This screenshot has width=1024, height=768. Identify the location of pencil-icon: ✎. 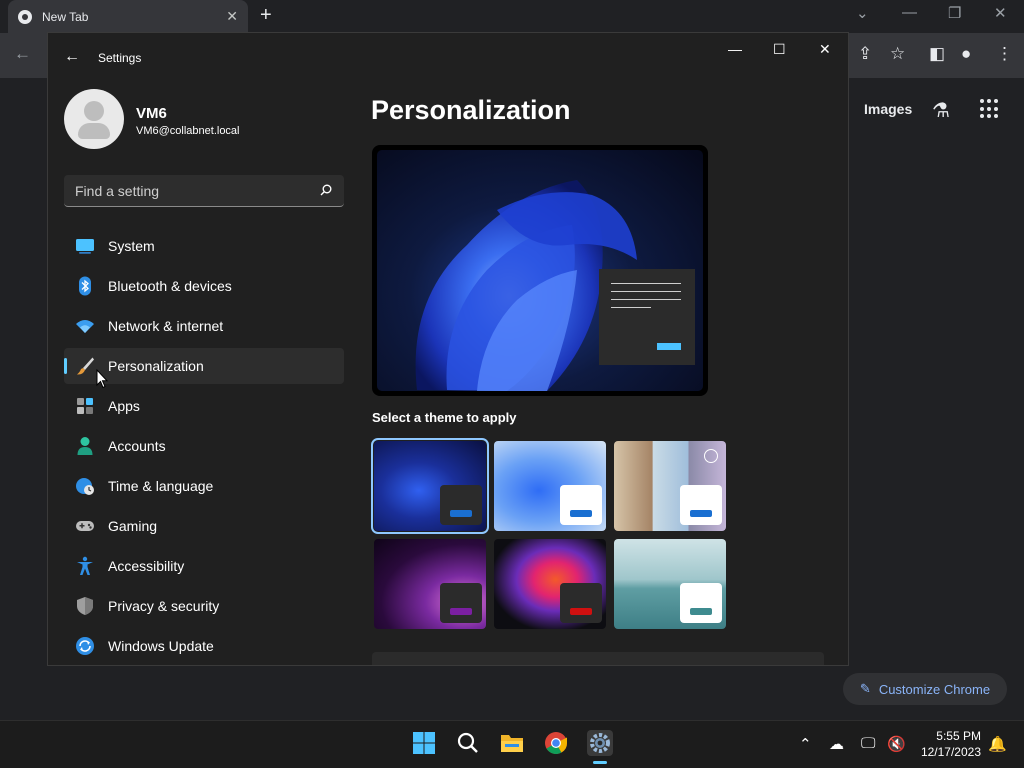
(865, 688).